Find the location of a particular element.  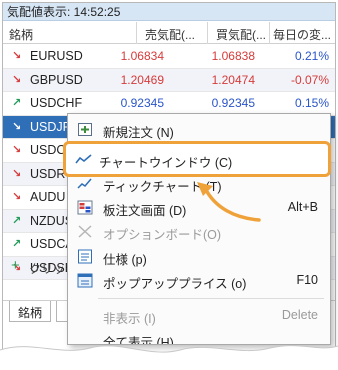

menu-item-chart-window: チャートウインドウ (C) is located at coordinates (166, 163).